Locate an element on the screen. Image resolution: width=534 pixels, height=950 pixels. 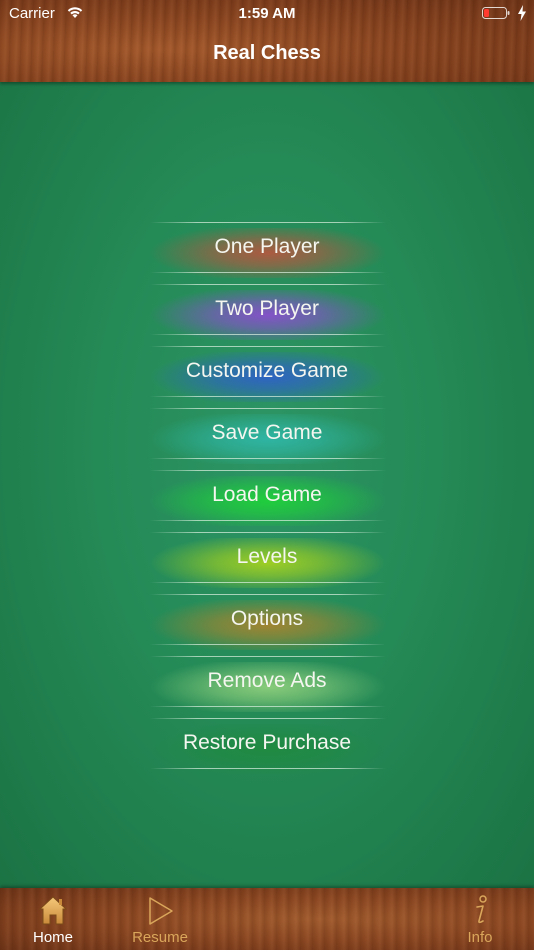
restore-purchase-button: Restore Purchase is located at coordinates (267, 749).